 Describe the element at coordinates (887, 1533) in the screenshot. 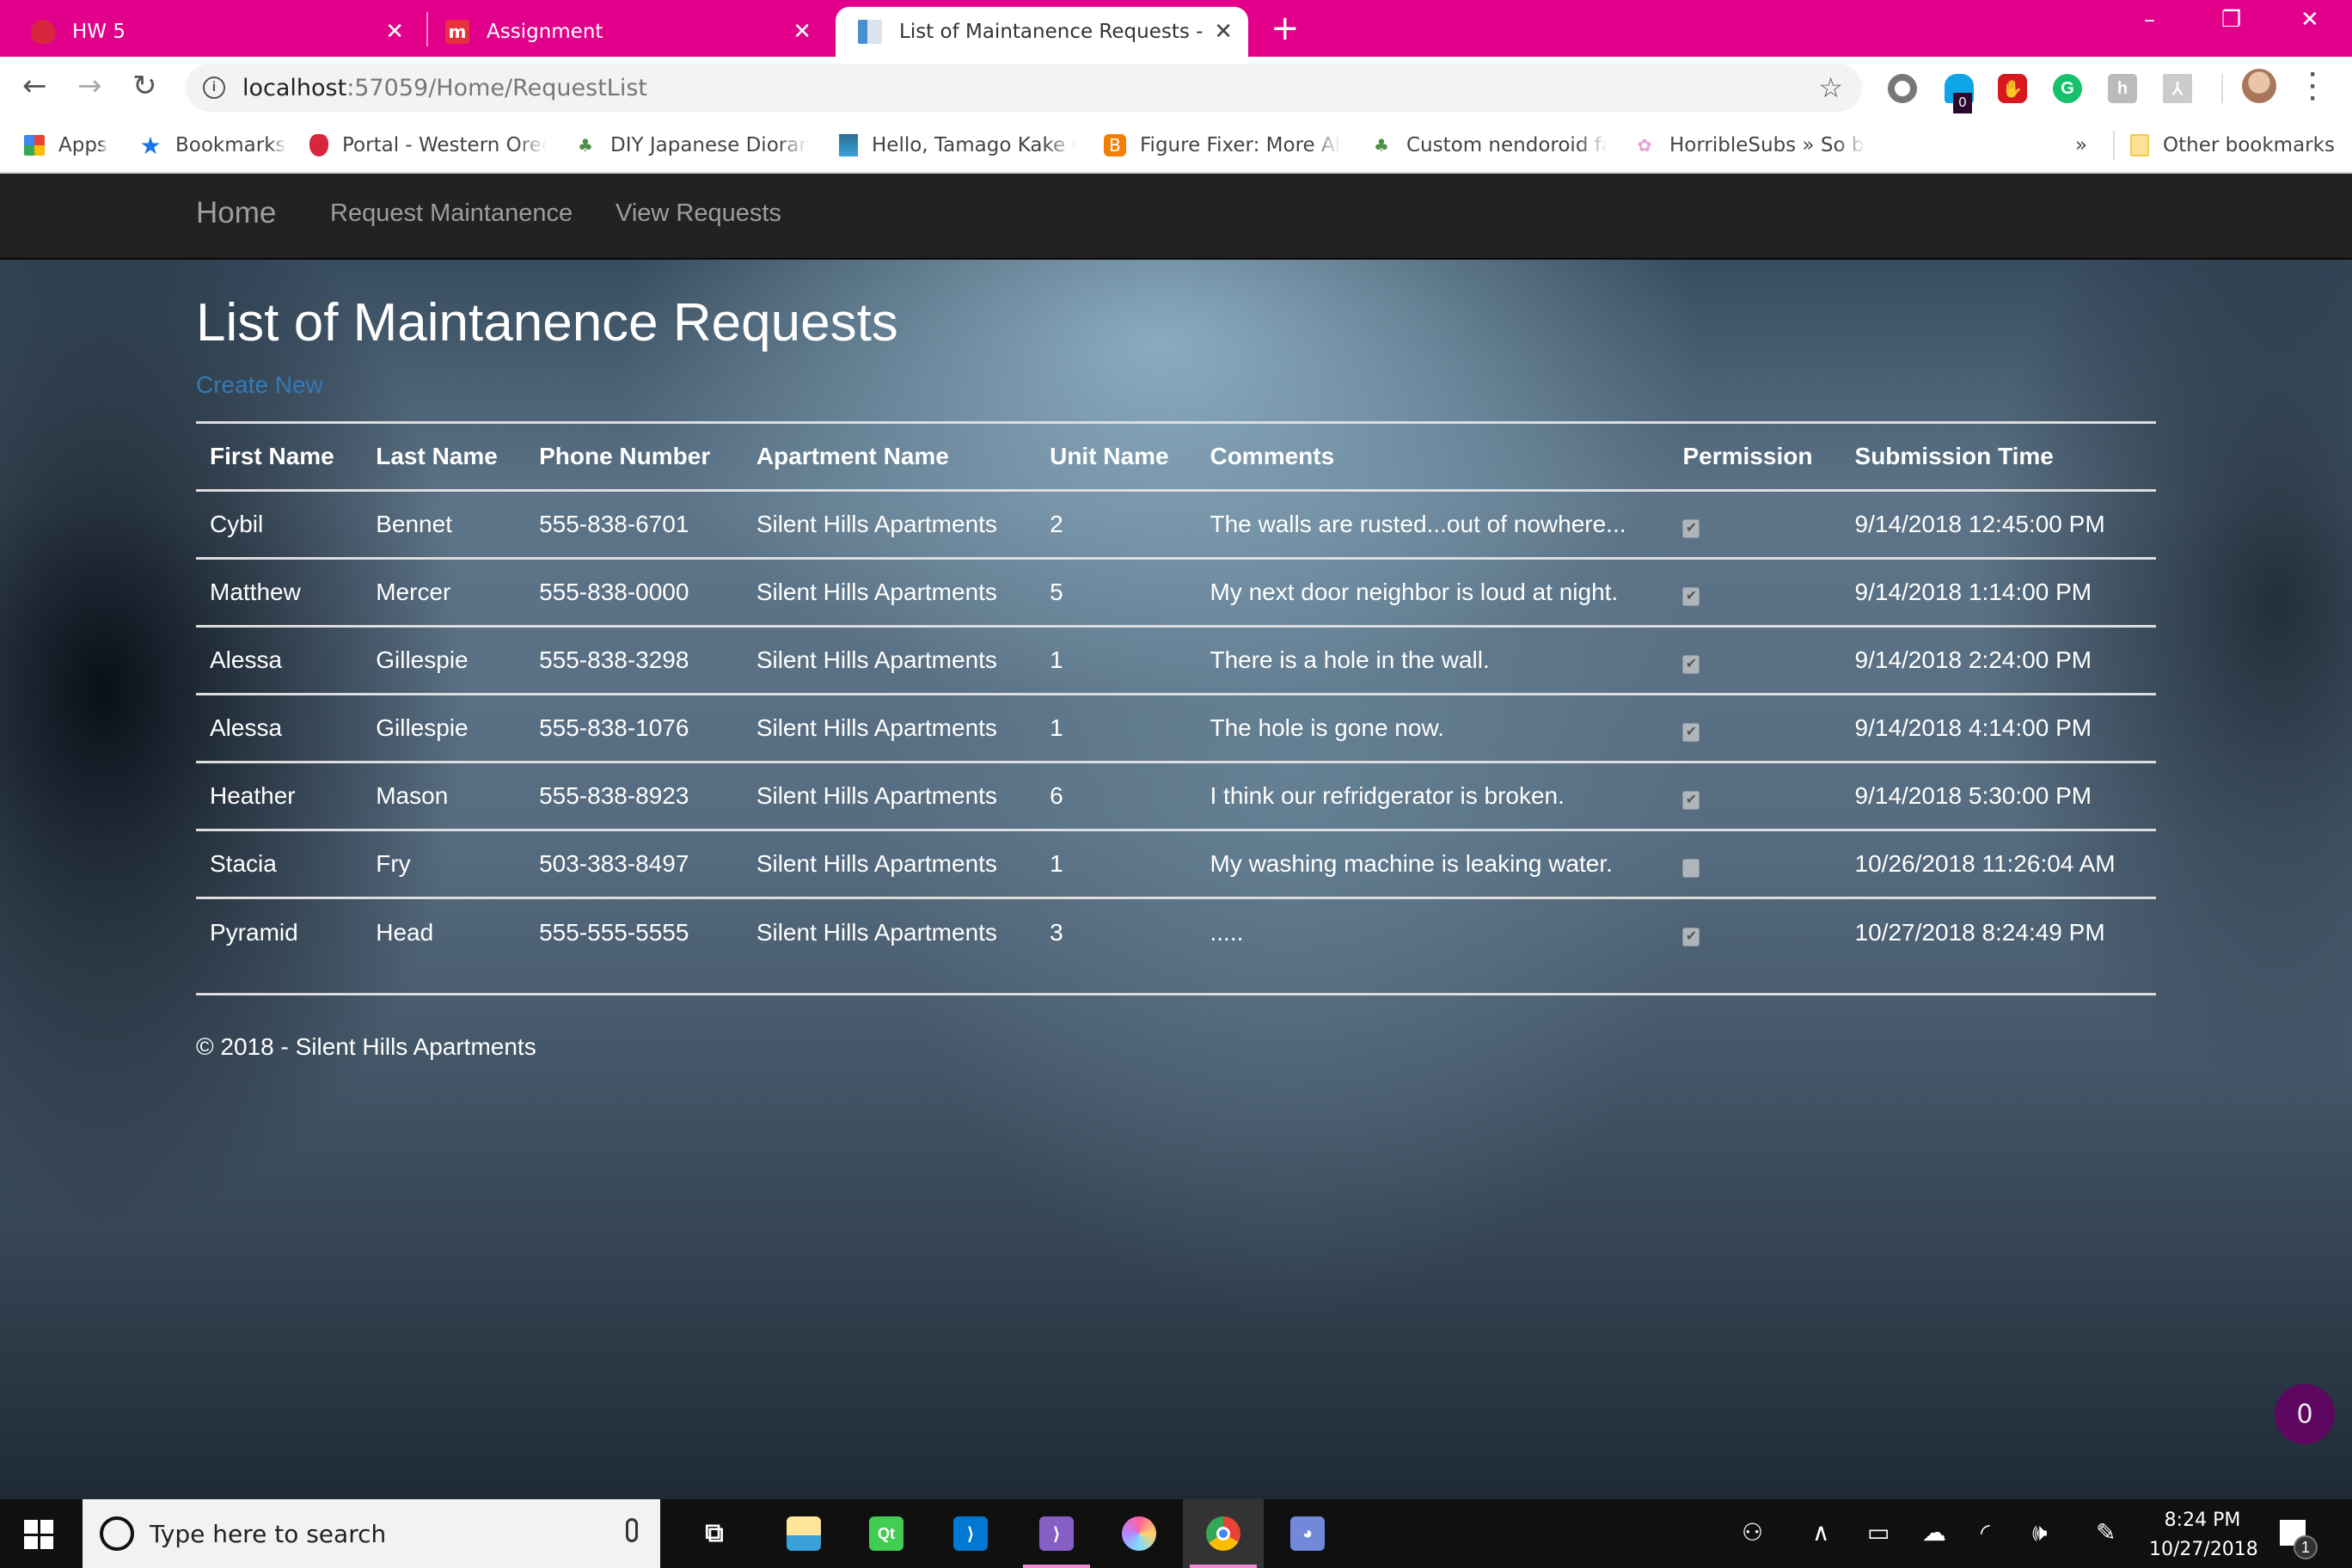

I see `taskbar-qt-creator: Qt` at that location.